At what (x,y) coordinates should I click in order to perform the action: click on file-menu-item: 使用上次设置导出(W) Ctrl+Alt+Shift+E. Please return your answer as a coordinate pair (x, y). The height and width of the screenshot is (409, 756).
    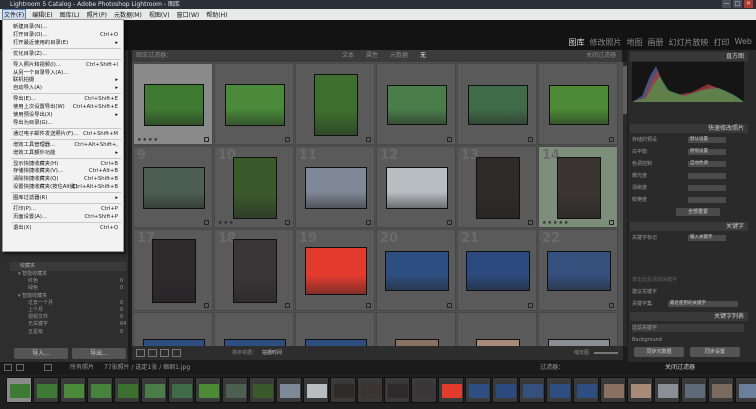
    Looking at the image, I should click on (67, 107).